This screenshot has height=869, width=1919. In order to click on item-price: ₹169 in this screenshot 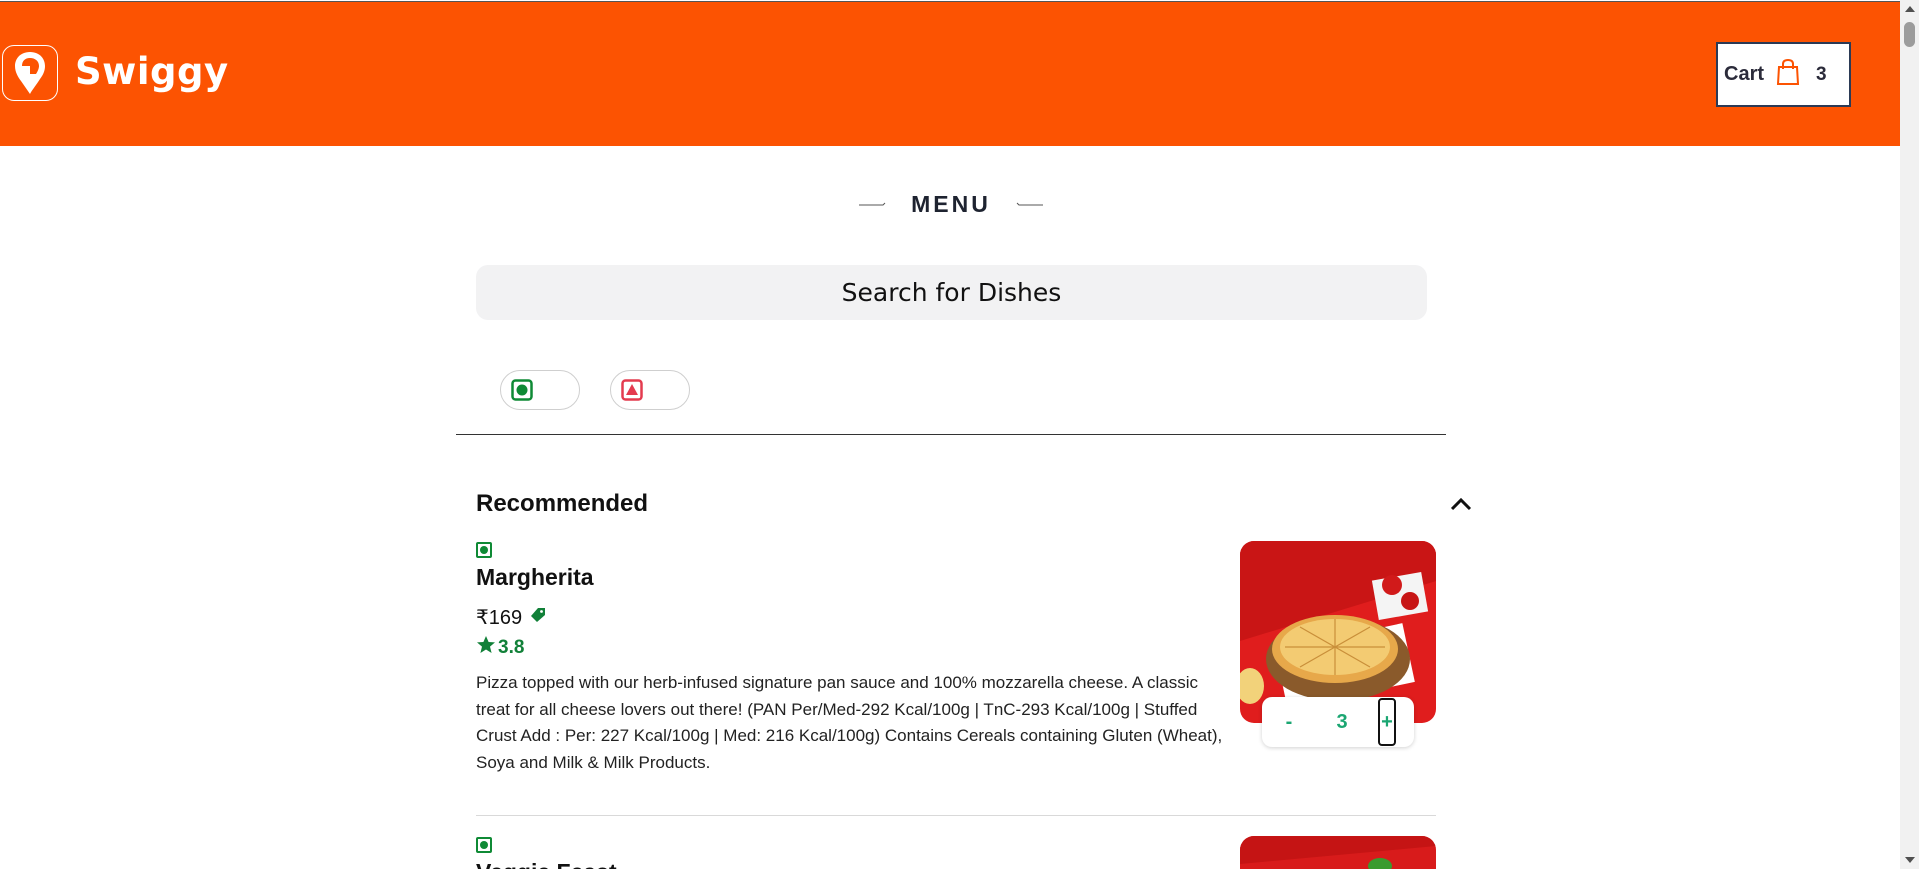, I will do `click(511, 617)`.